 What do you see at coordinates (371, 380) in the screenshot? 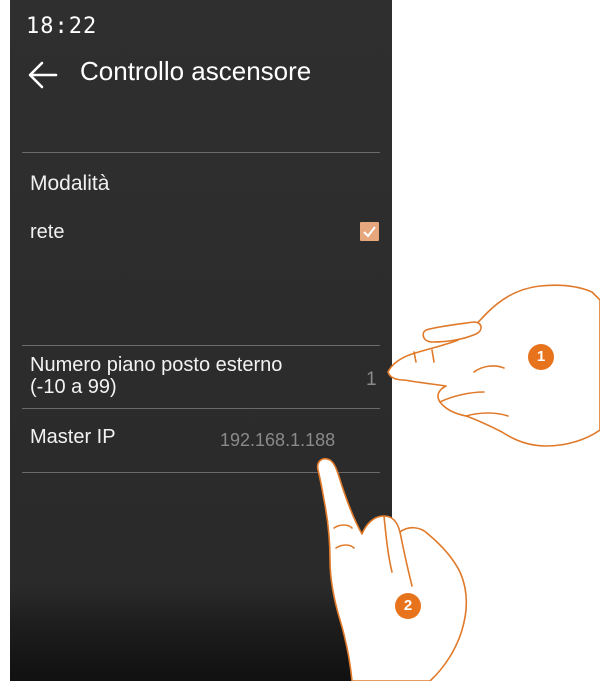
I see `floor-number-value: 1` at bounding box center [371, 380].